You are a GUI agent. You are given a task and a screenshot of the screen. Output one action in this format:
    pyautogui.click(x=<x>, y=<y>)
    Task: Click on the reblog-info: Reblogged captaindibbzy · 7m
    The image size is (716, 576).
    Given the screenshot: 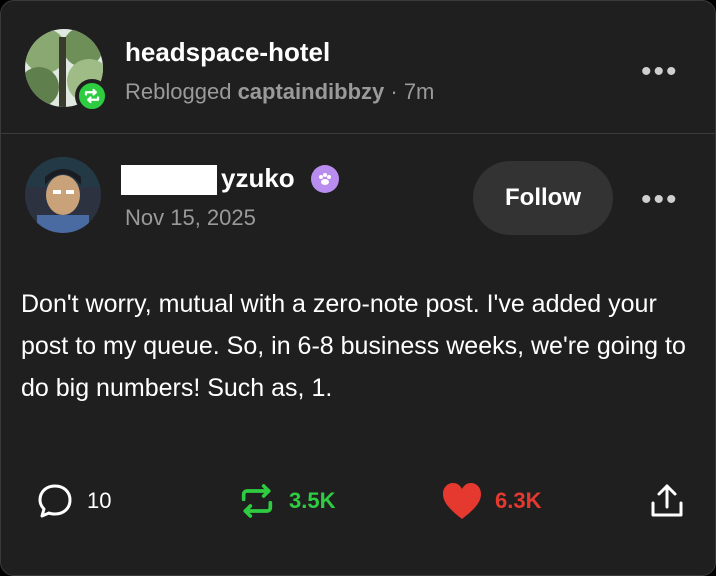 What is the action you would take?
    pyautogui.click(x=279, y=92)
    